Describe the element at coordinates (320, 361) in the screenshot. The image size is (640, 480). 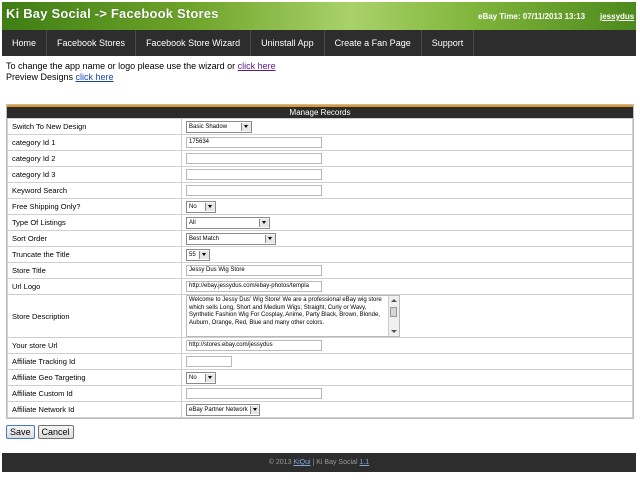
I see `table-row: Affiliate Tracking Id` at that location.